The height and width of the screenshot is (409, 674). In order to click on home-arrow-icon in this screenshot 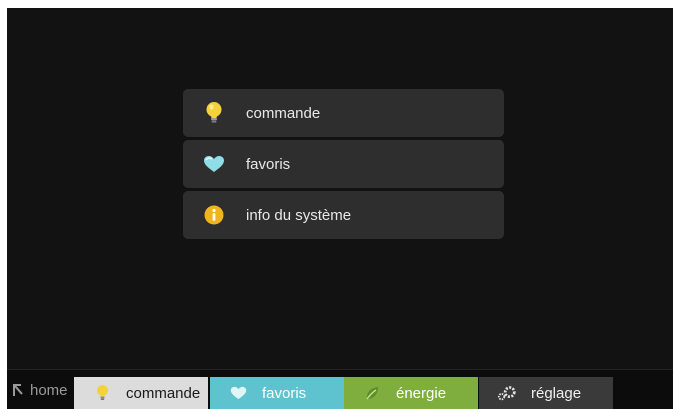, I will do `click(18, 390)`.